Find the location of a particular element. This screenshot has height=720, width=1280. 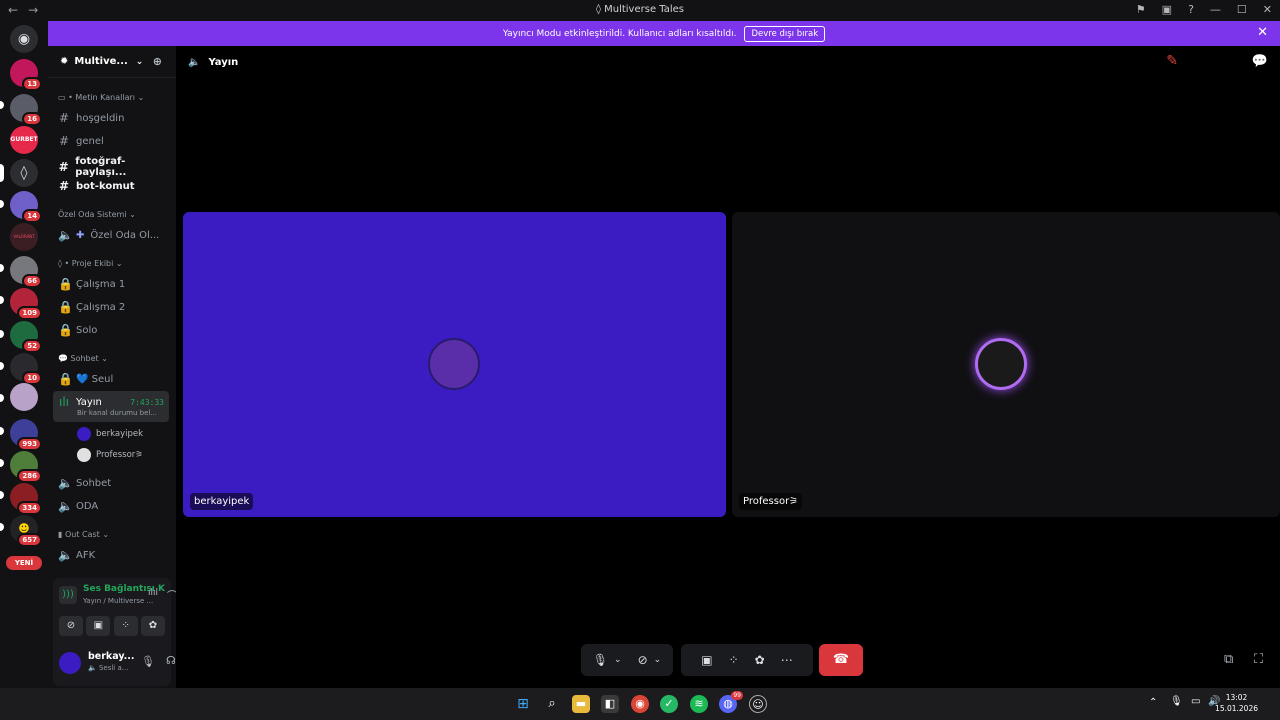

file-explorer-icon: ▬ is located at coordinates (581, 704).